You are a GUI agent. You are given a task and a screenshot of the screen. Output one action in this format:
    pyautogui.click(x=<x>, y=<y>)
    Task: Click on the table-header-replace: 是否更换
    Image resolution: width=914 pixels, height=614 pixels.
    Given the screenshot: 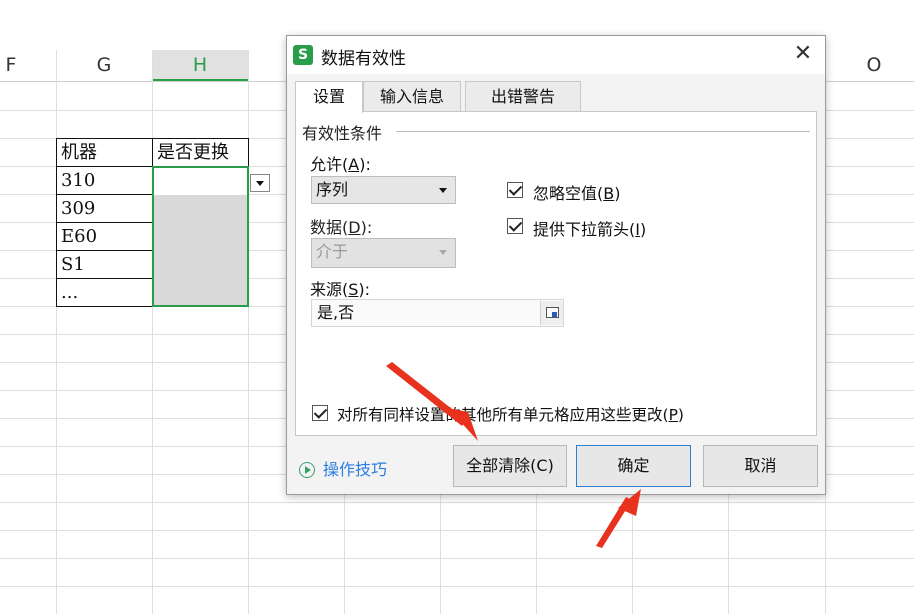 What is the action you would take?
    pyautogui.click(x=191, y=152)
    